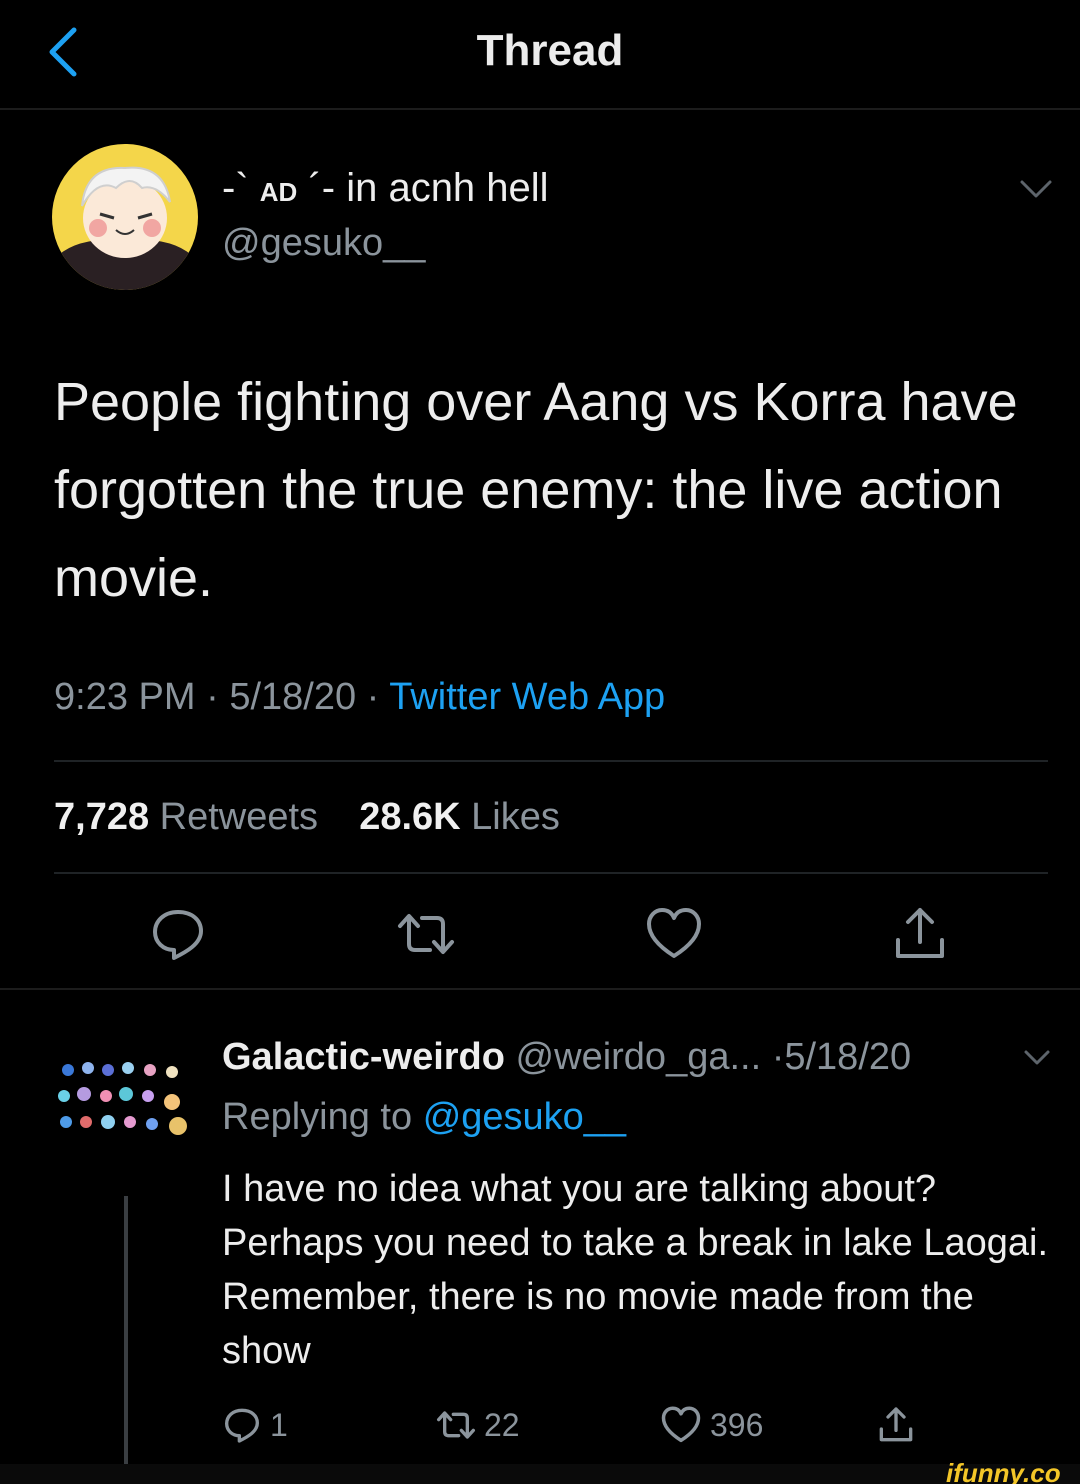 This screenshot has width=1080, height=1484. I want to click on bottom-strip, so click(540, 1474).